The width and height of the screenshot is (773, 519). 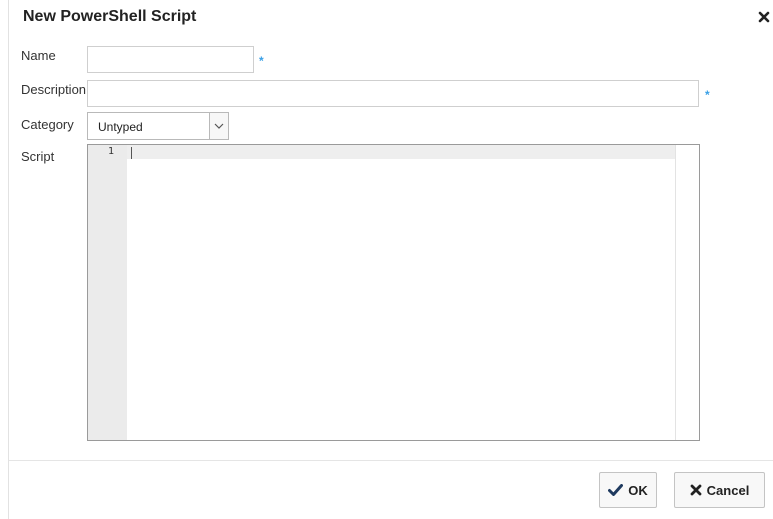 I want to click on ok-button: OK, so click(x=628, y=490).